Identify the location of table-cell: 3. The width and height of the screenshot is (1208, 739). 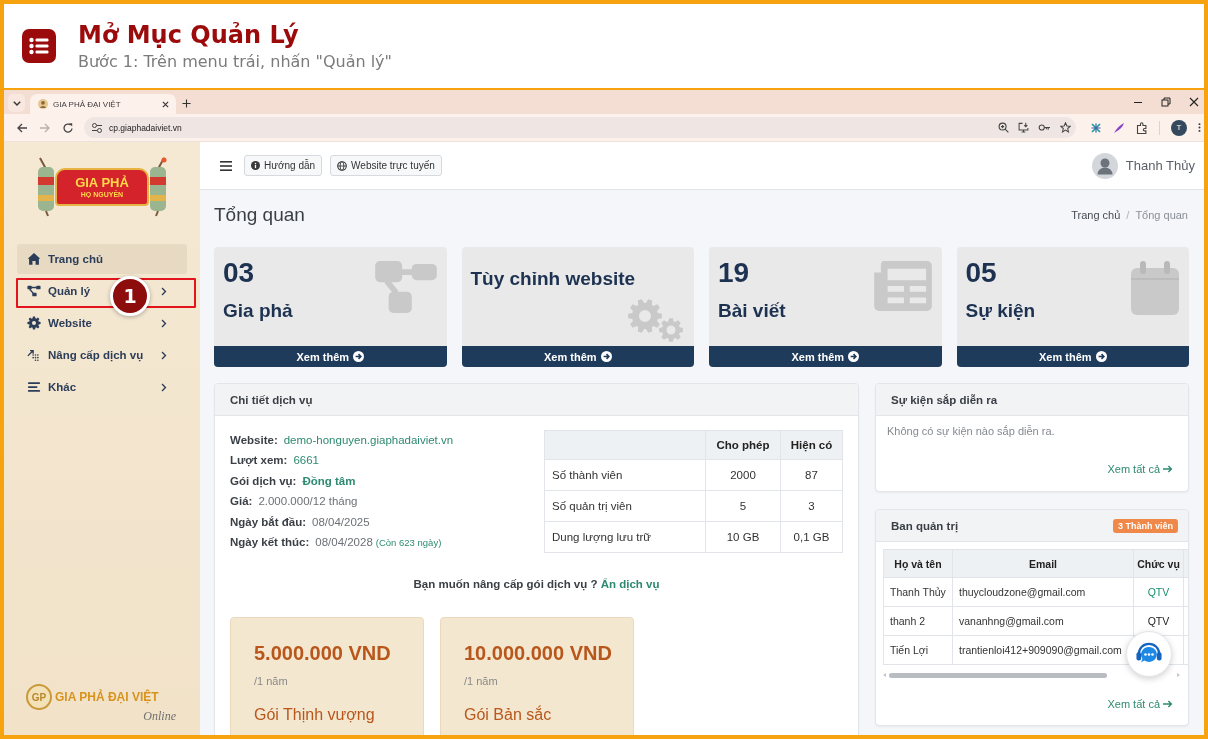
(811, 506).